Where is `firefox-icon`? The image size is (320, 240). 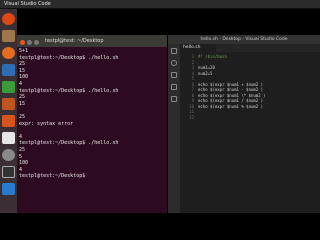 firefox-icon is located at coordinates (8, 53).